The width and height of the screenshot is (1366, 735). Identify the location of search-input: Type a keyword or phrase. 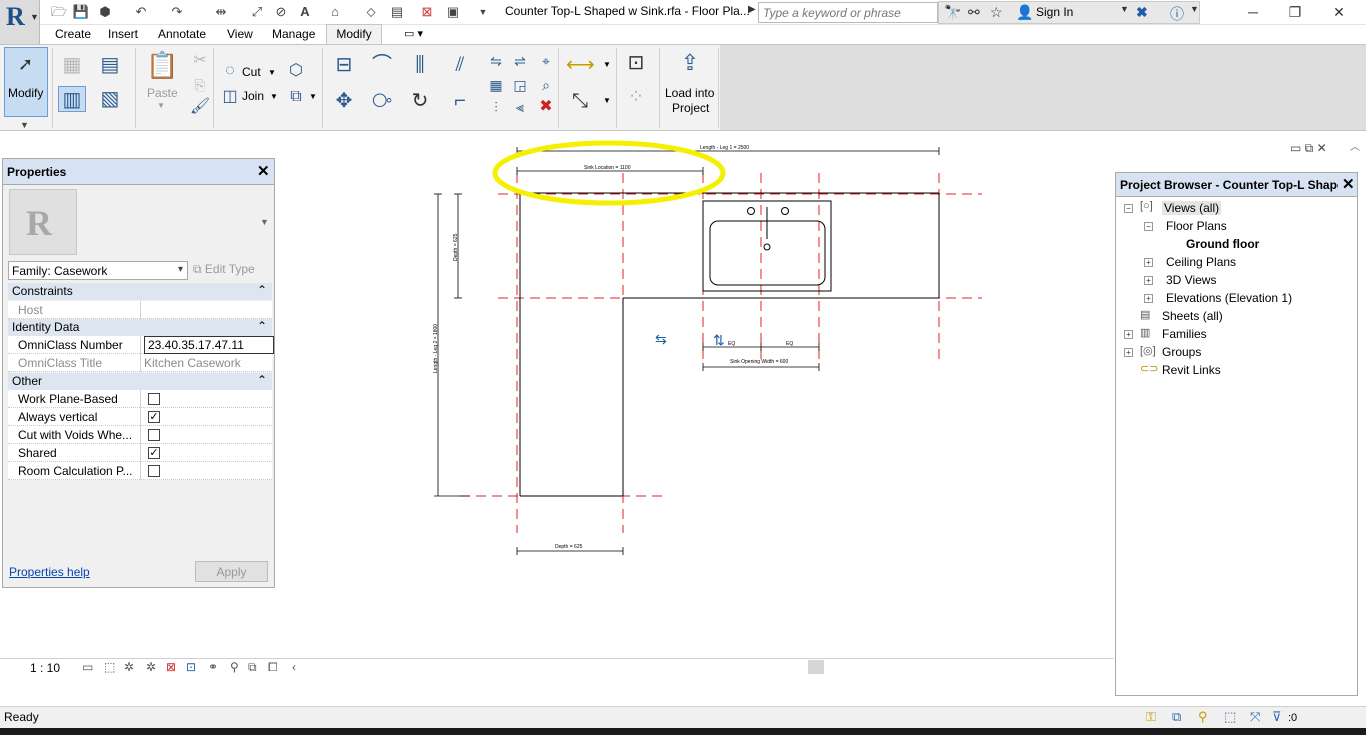
(848, 12).